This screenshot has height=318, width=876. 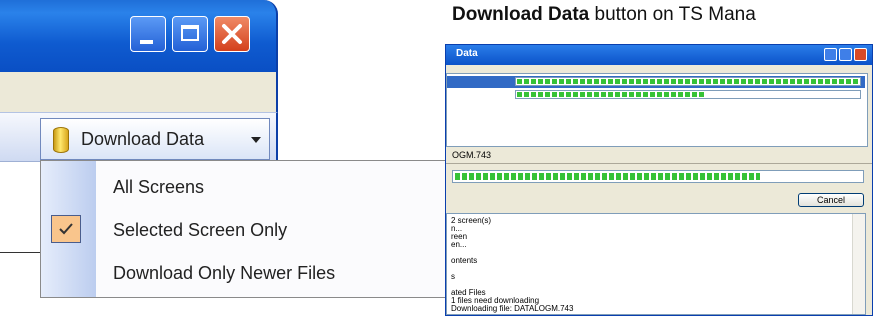 I want to click on log-line: ontents, so click(x=464, y=260).